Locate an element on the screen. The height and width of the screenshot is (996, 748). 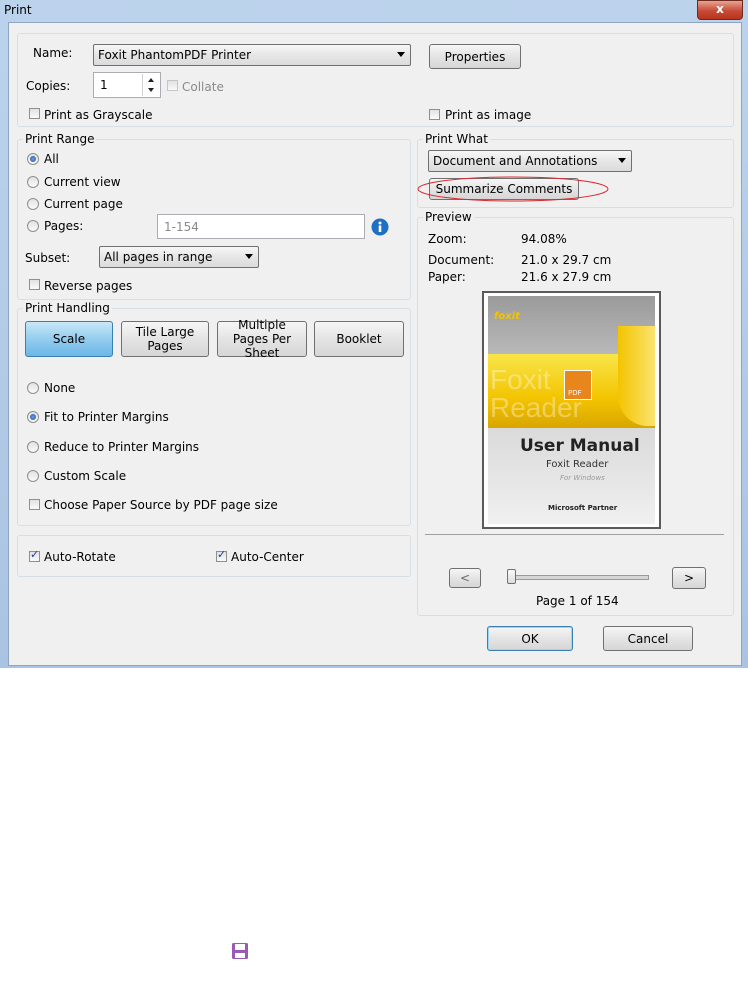
pdf-badge-label: PDF is located at coordinates (575, 393).